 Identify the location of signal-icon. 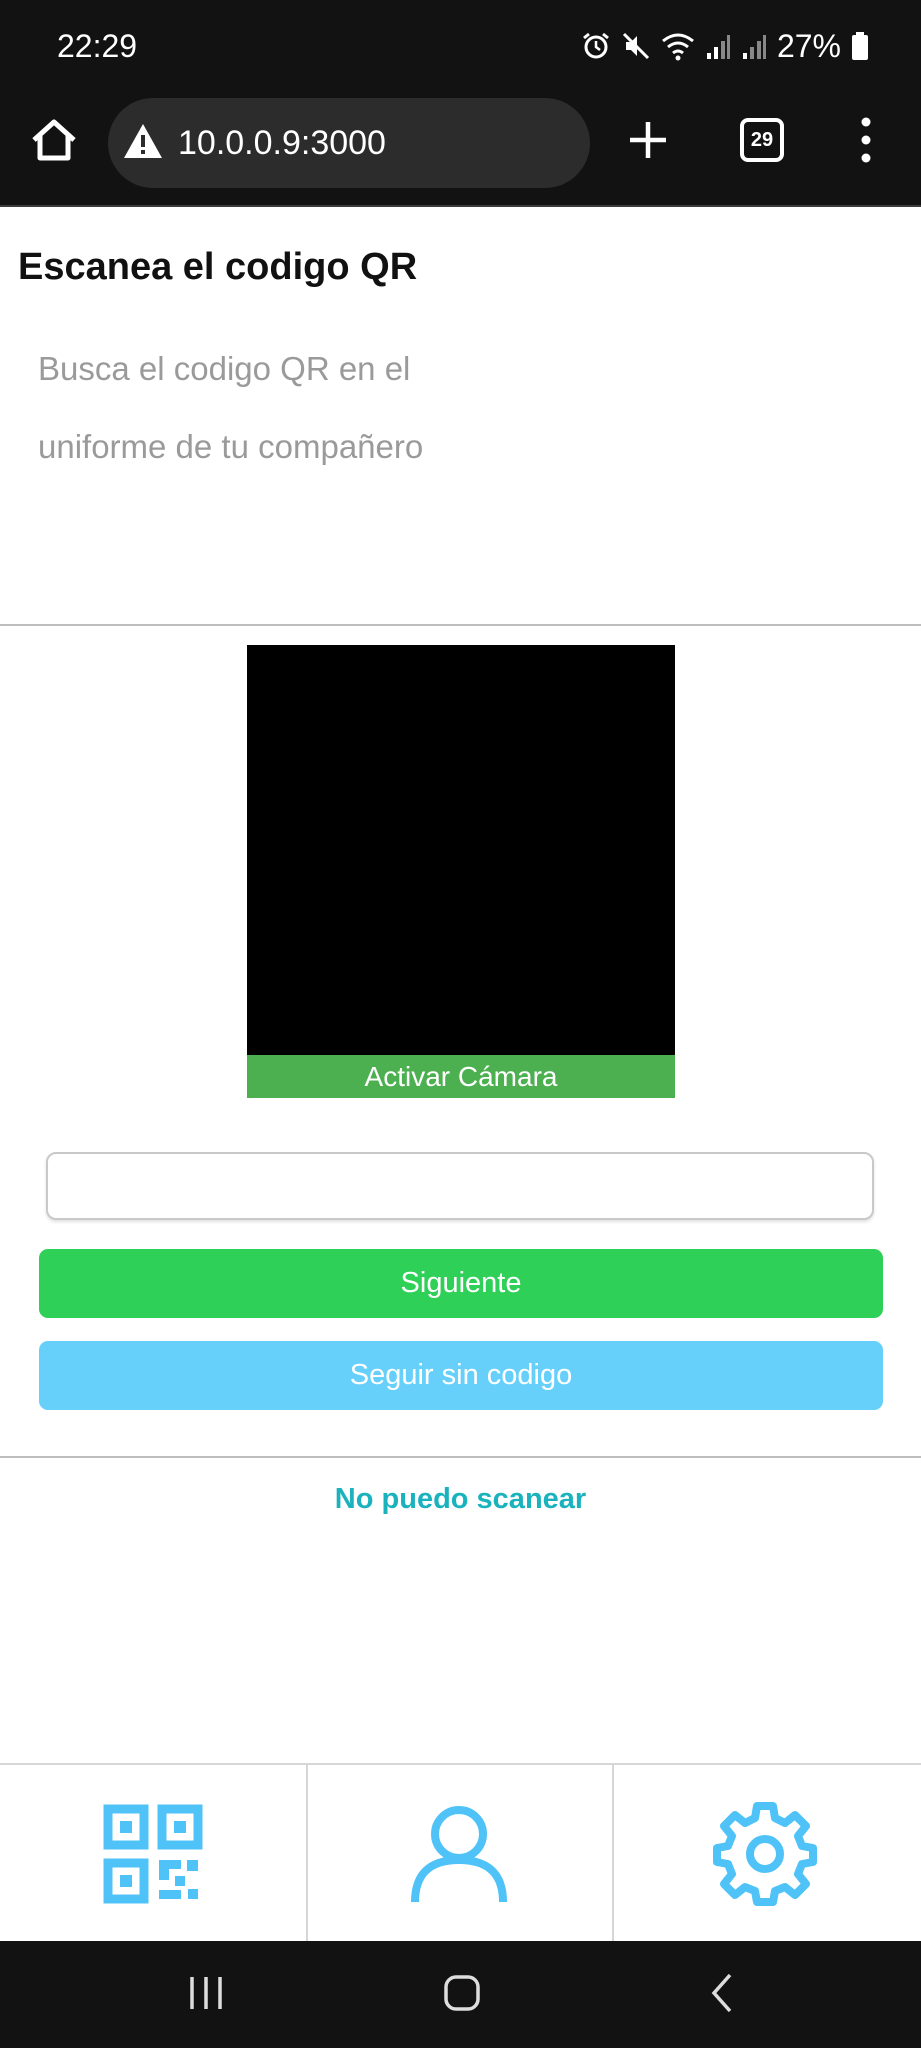
(718, 47).